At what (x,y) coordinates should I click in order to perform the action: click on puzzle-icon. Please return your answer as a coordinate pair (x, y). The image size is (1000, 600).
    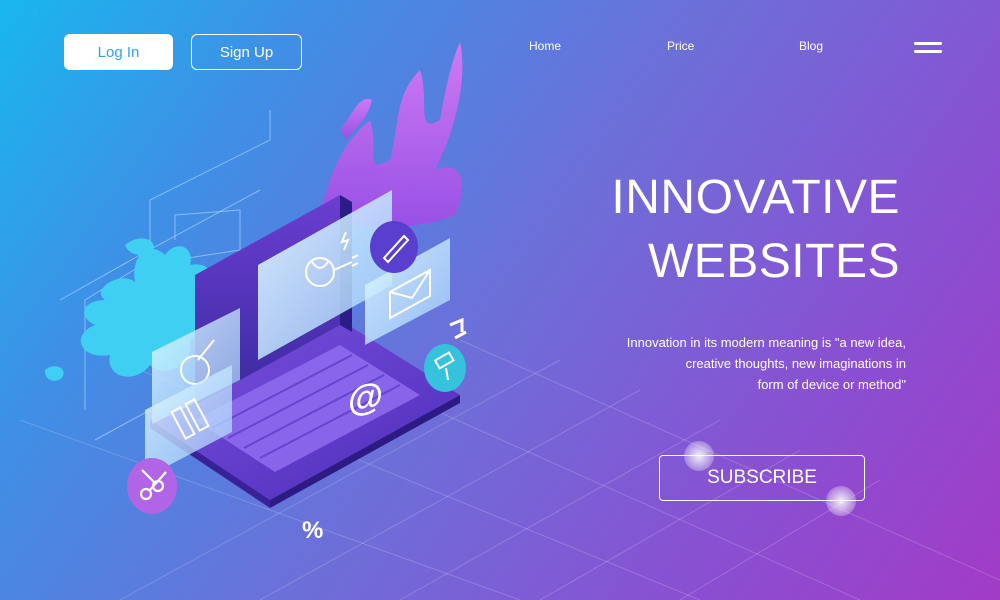
    Looking at the image, I should click on (458, 328).